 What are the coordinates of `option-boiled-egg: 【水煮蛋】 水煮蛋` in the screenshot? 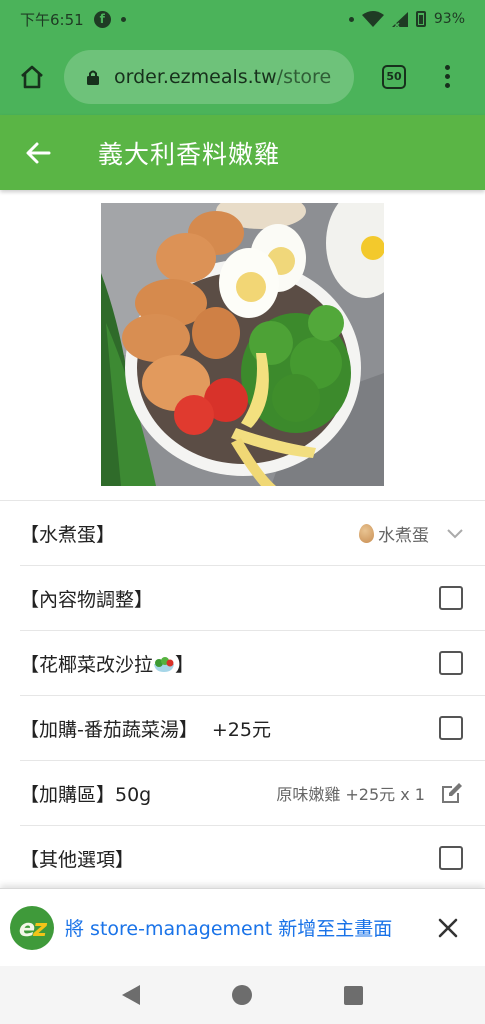 It's located at (252, 533).